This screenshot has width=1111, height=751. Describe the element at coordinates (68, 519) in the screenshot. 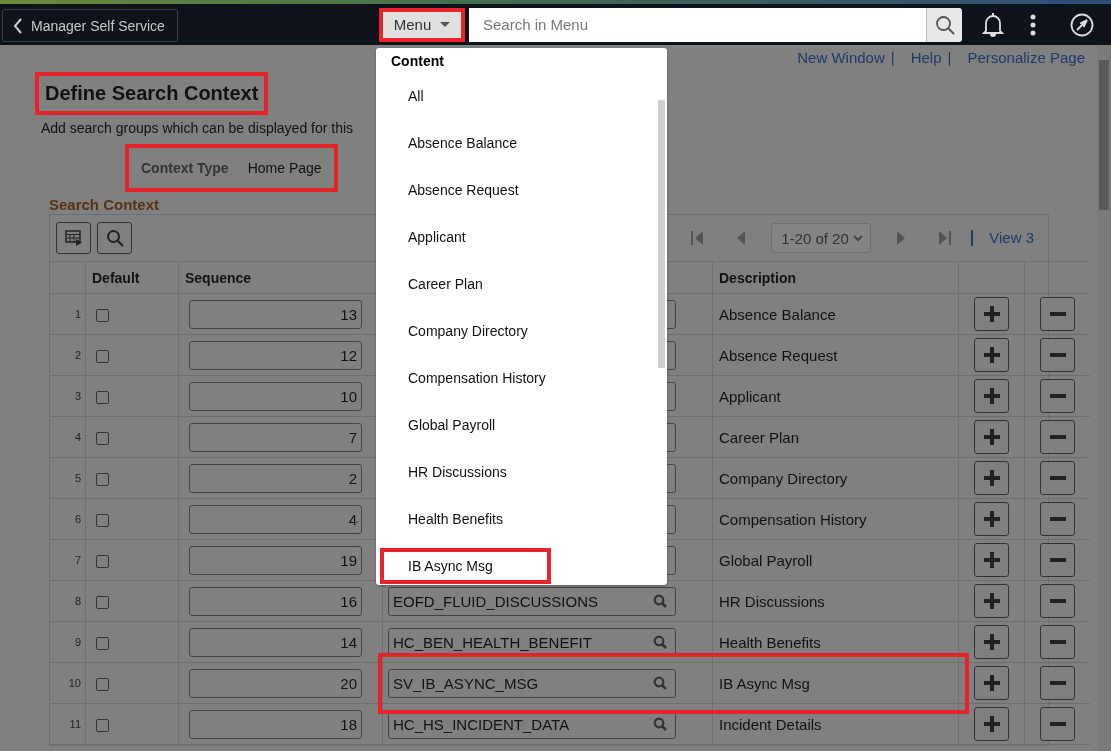

I see `row-number: 6` at that location.